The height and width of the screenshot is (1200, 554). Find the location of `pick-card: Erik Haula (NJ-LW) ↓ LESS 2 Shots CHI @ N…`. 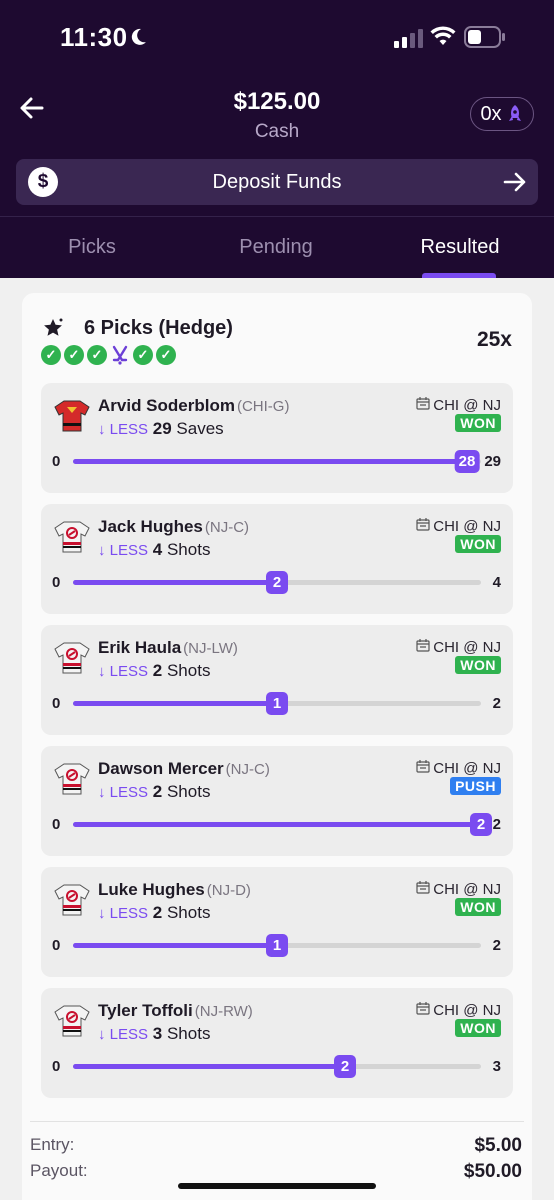

pick-card: Erik Haula (NJ-LW) ↓ LESS 2 Shots CHI @ N… is located at coordinates (277, 680).